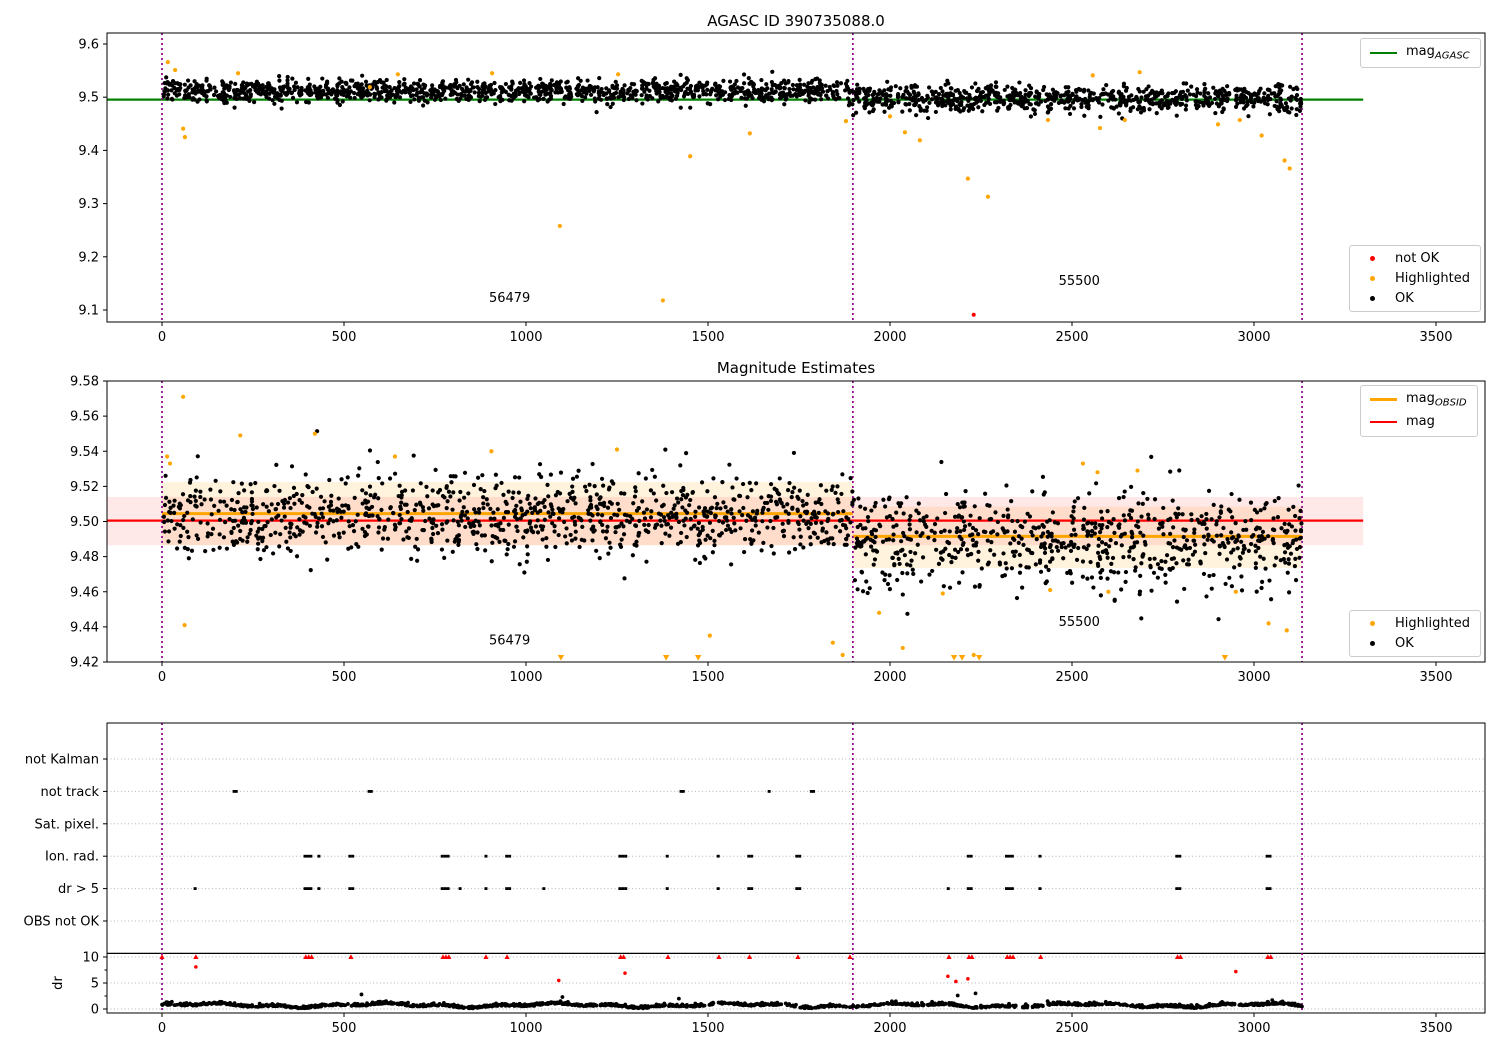 The width and height of the screenshot is (1500, 1050). Describe the element at coordinates (84, 663) in the screenshot. I see `y-tick-label: 9.42` at that location.